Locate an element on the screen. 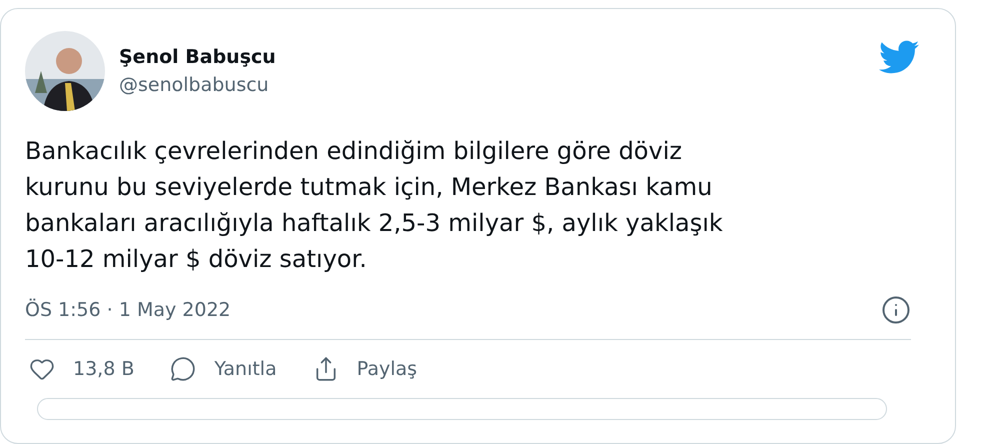 The image size is (988, 444). reply-button: Yanıtla is located at coordinates (223, 369).